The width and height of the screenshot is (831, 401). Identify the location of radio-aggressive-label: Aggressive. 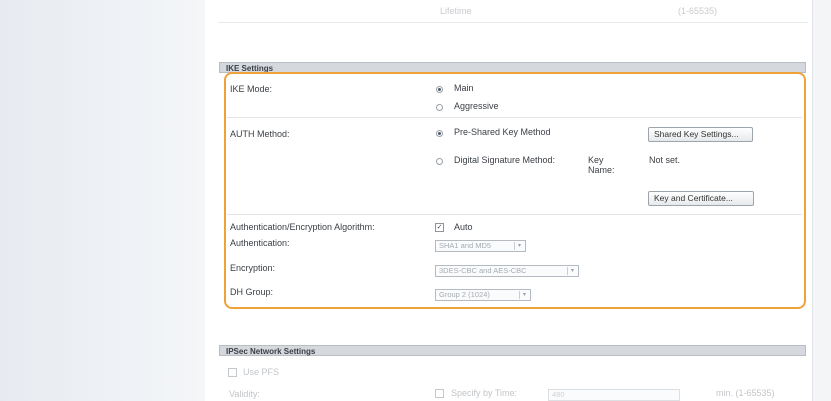
(476, 106).